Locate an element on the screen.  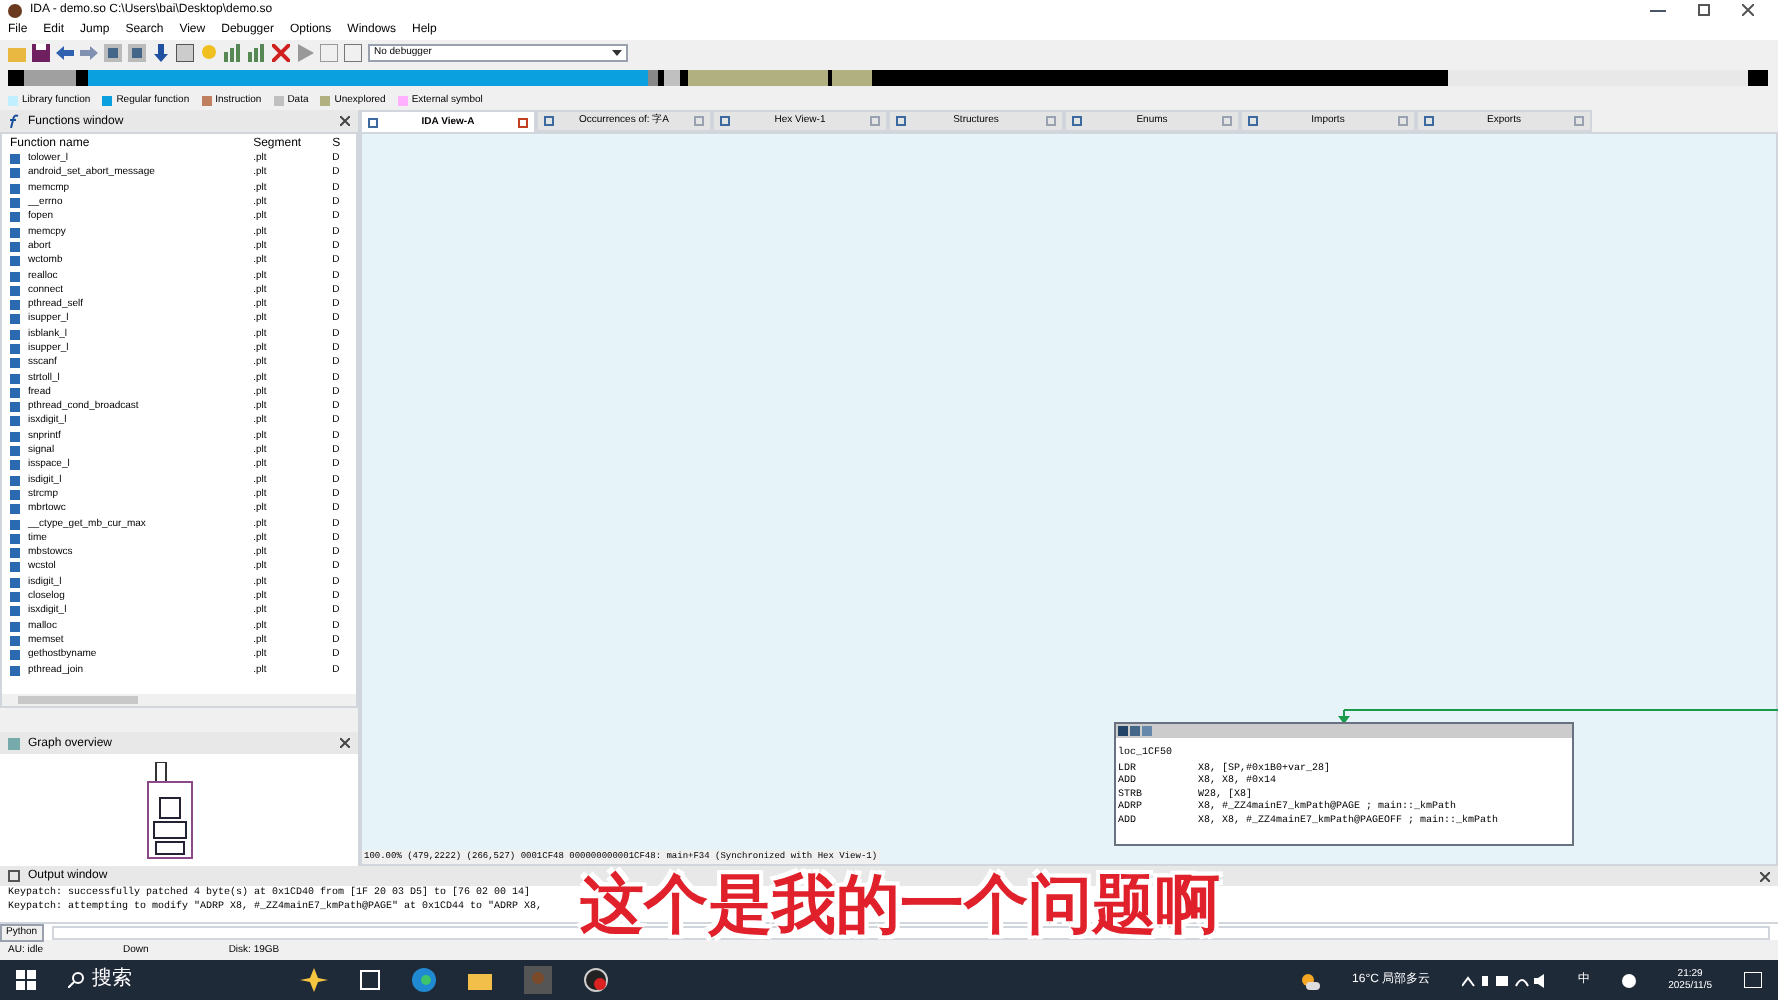
browser-icon is located at coordinates (424, 980).